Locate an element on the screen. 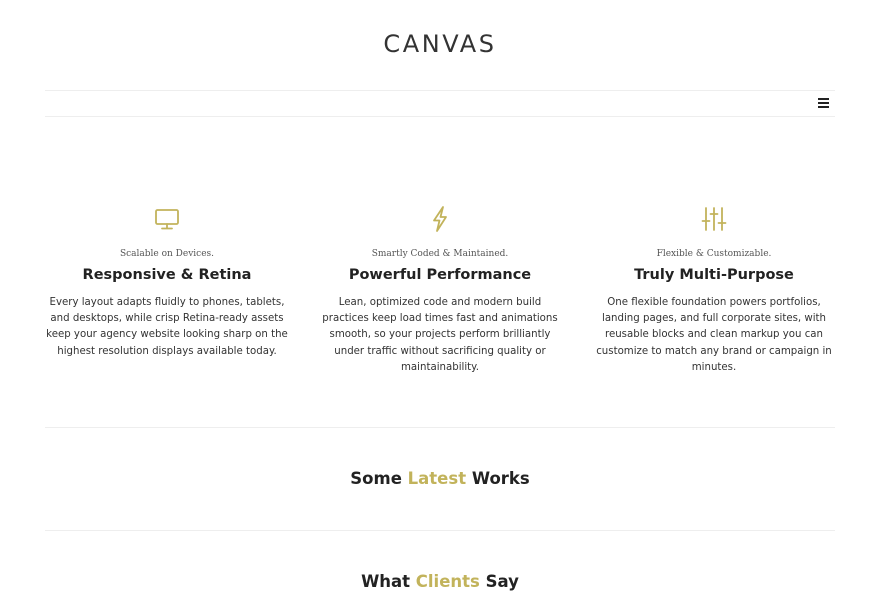 The image size is (880, 599). feature-tagline: Scalable on Devices. is located at coordinates (167, 254).